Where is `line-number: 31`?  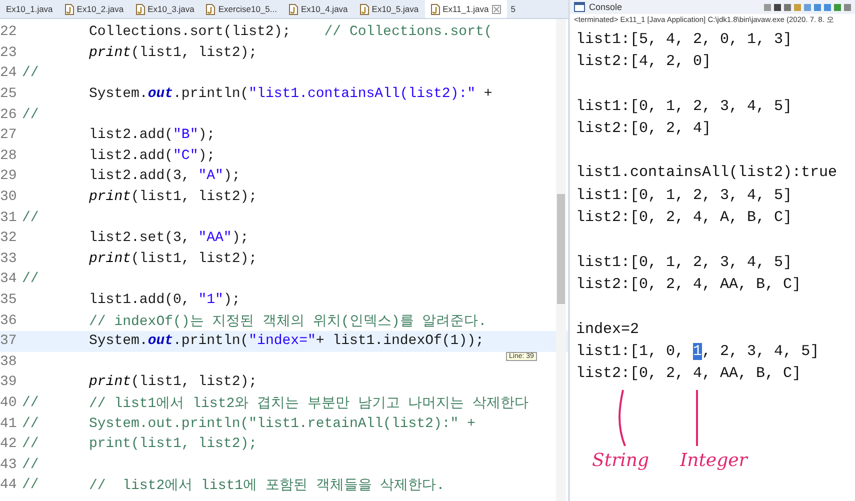 line-number: 31 is located at coordinates (9, 218).